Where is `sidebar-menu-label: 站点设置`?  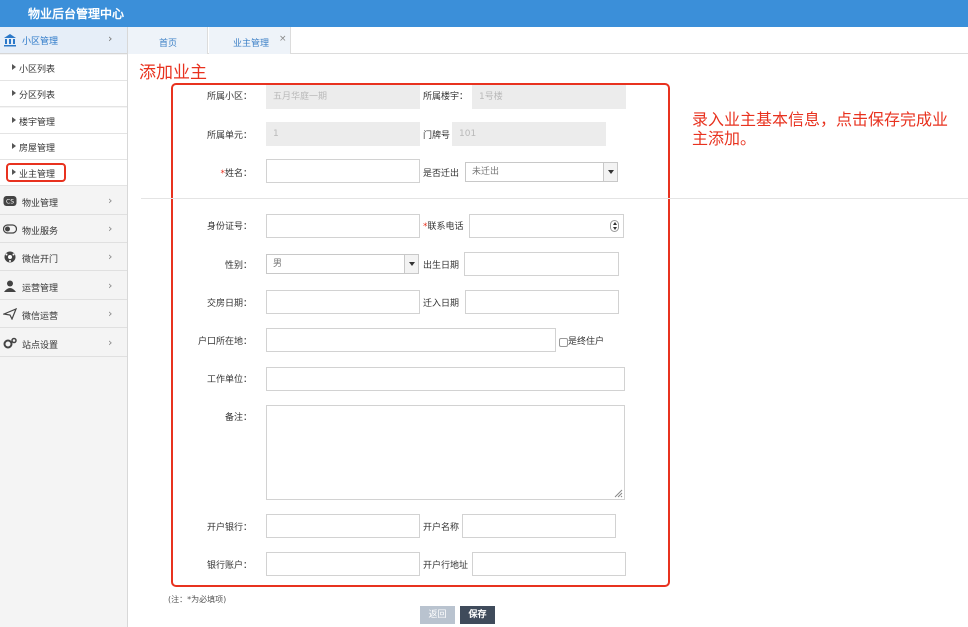
sidebar-menu-label: 站点设置 is located at coordinates (40, 346).